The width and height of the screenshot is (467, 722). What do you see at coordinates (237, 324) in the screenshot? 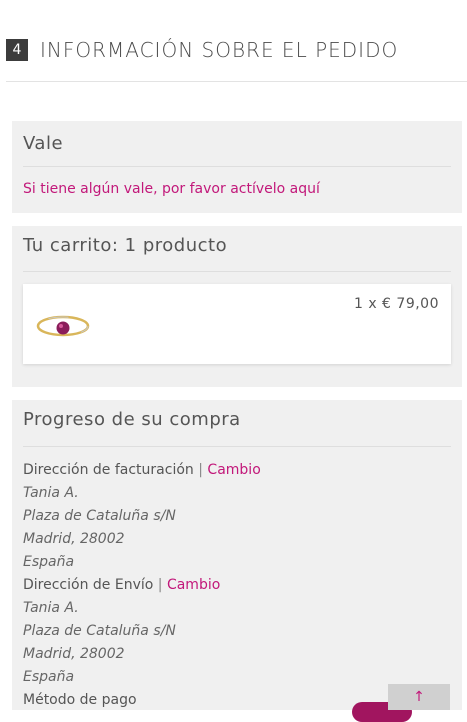
I see `cart-item: 1 x € 79,00` at bounding box center [237, 324].